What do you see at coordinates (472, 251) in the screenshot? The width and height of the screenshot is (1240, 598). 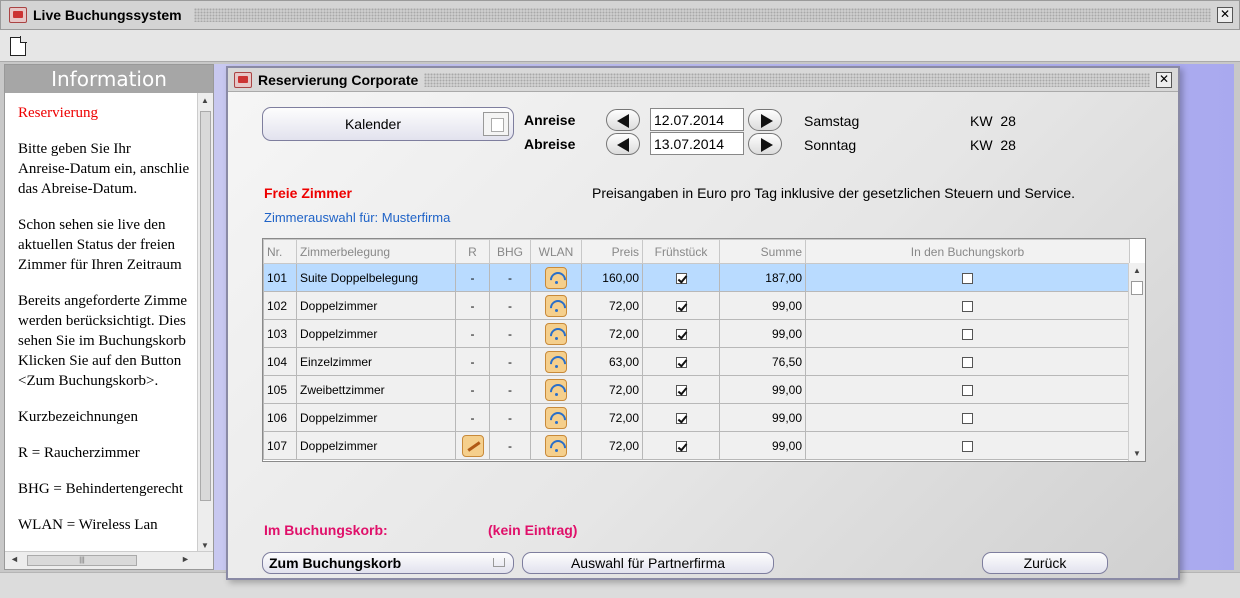 I see `column-header: R` at bounding box center [472, 251].